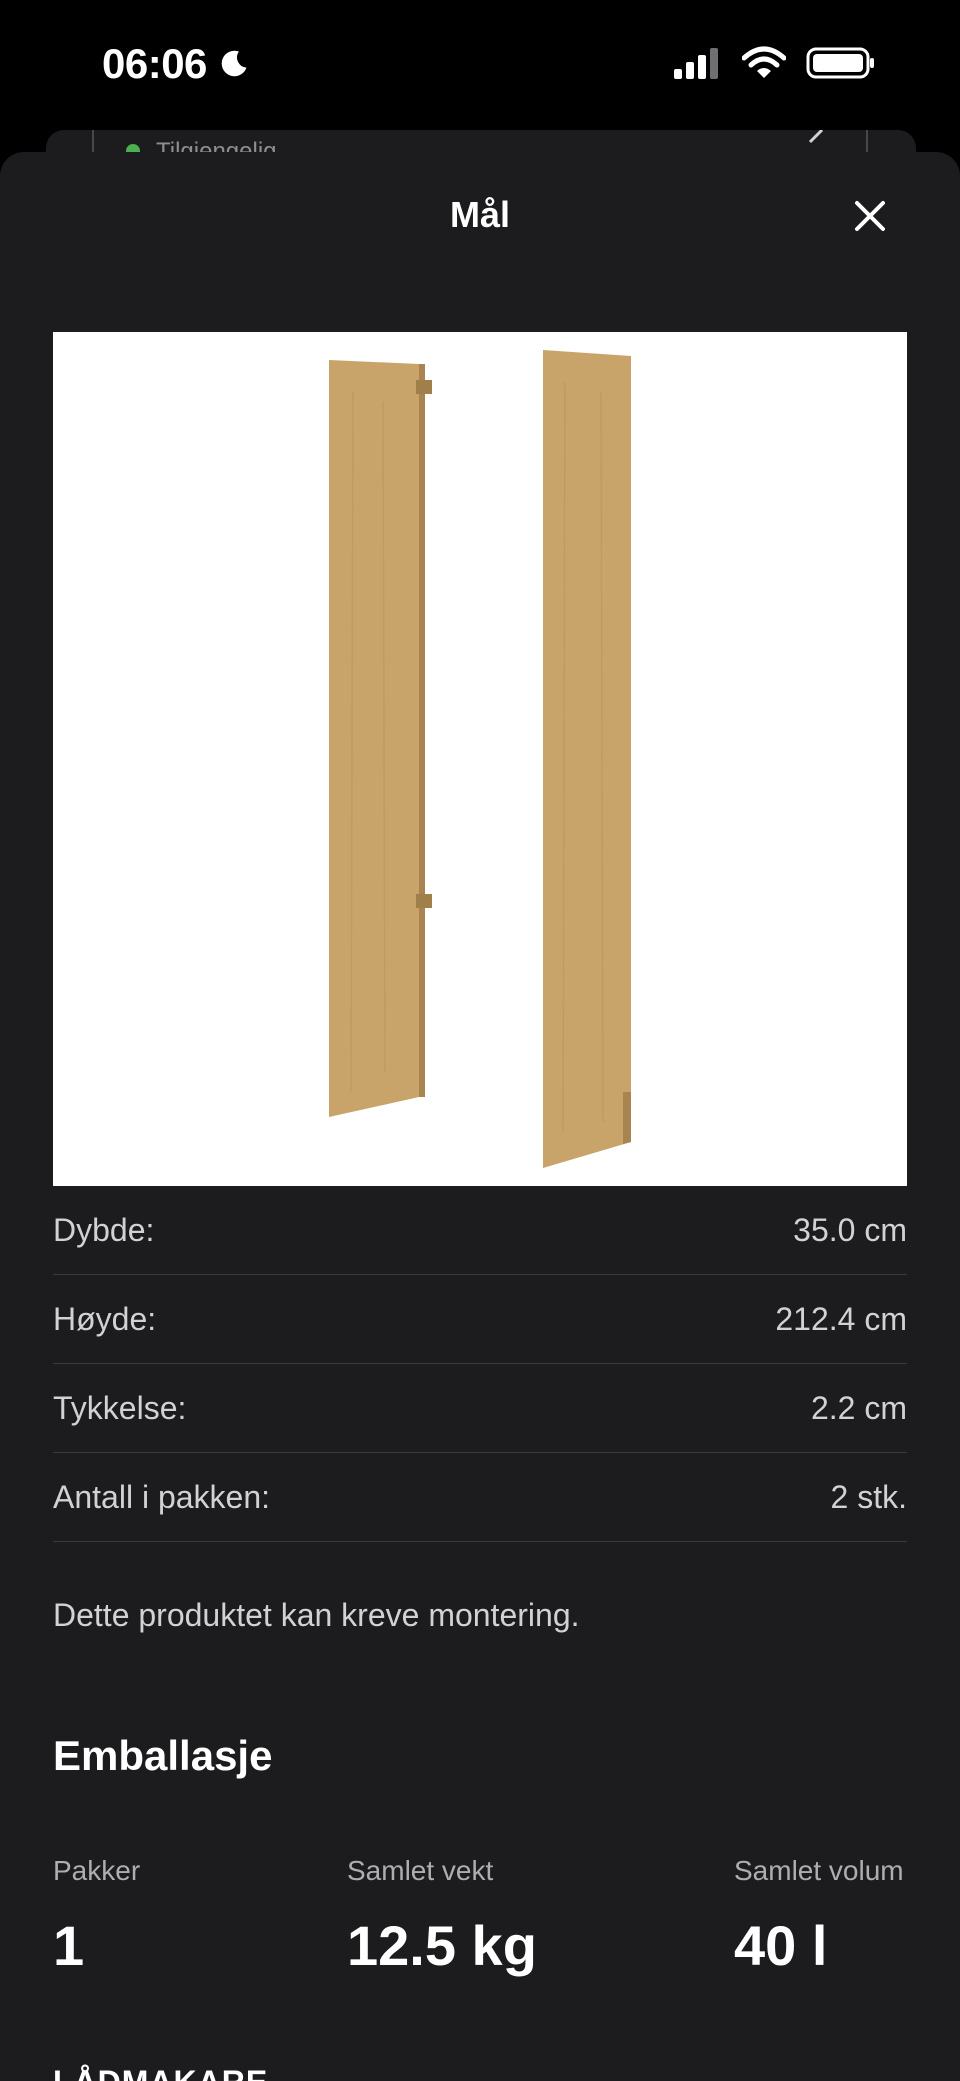  What do you see at coordinates (819, 1870) in the screenshot?
I see `volume-label: Samlet volum` at bounding box center [819, 1870].